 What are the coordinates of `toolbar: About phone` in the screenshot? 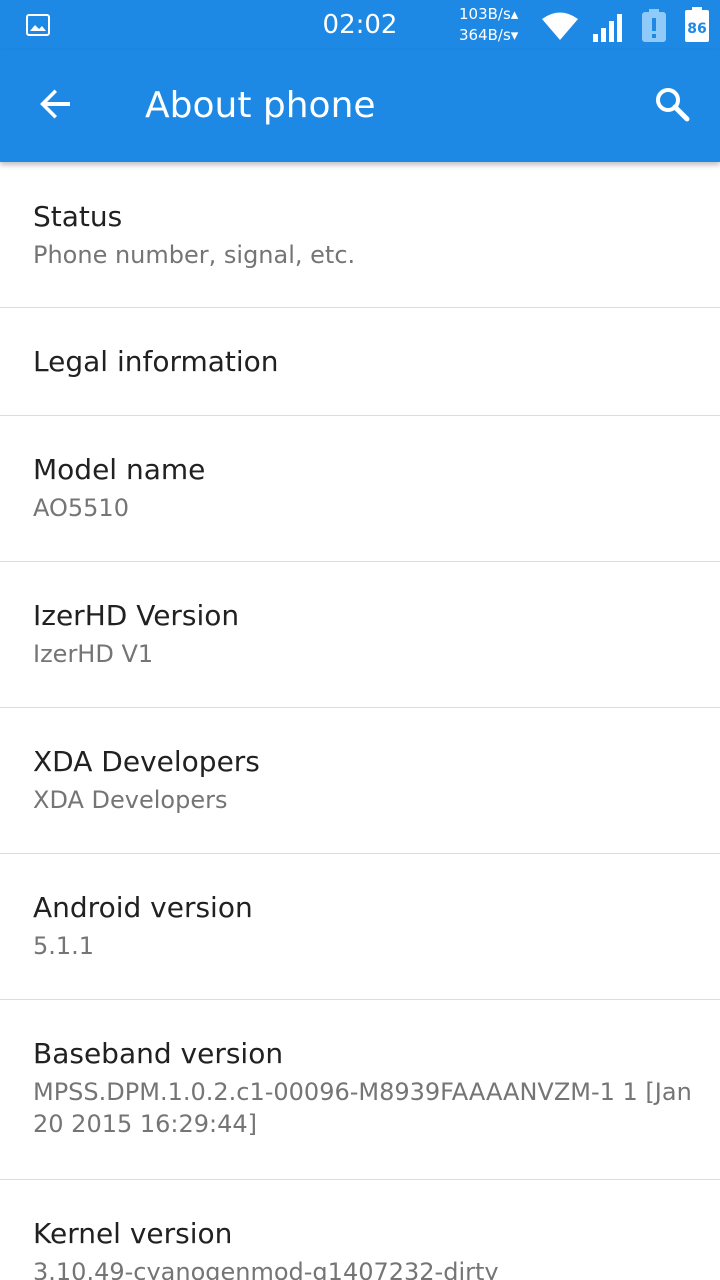 It's located at (360, 106).